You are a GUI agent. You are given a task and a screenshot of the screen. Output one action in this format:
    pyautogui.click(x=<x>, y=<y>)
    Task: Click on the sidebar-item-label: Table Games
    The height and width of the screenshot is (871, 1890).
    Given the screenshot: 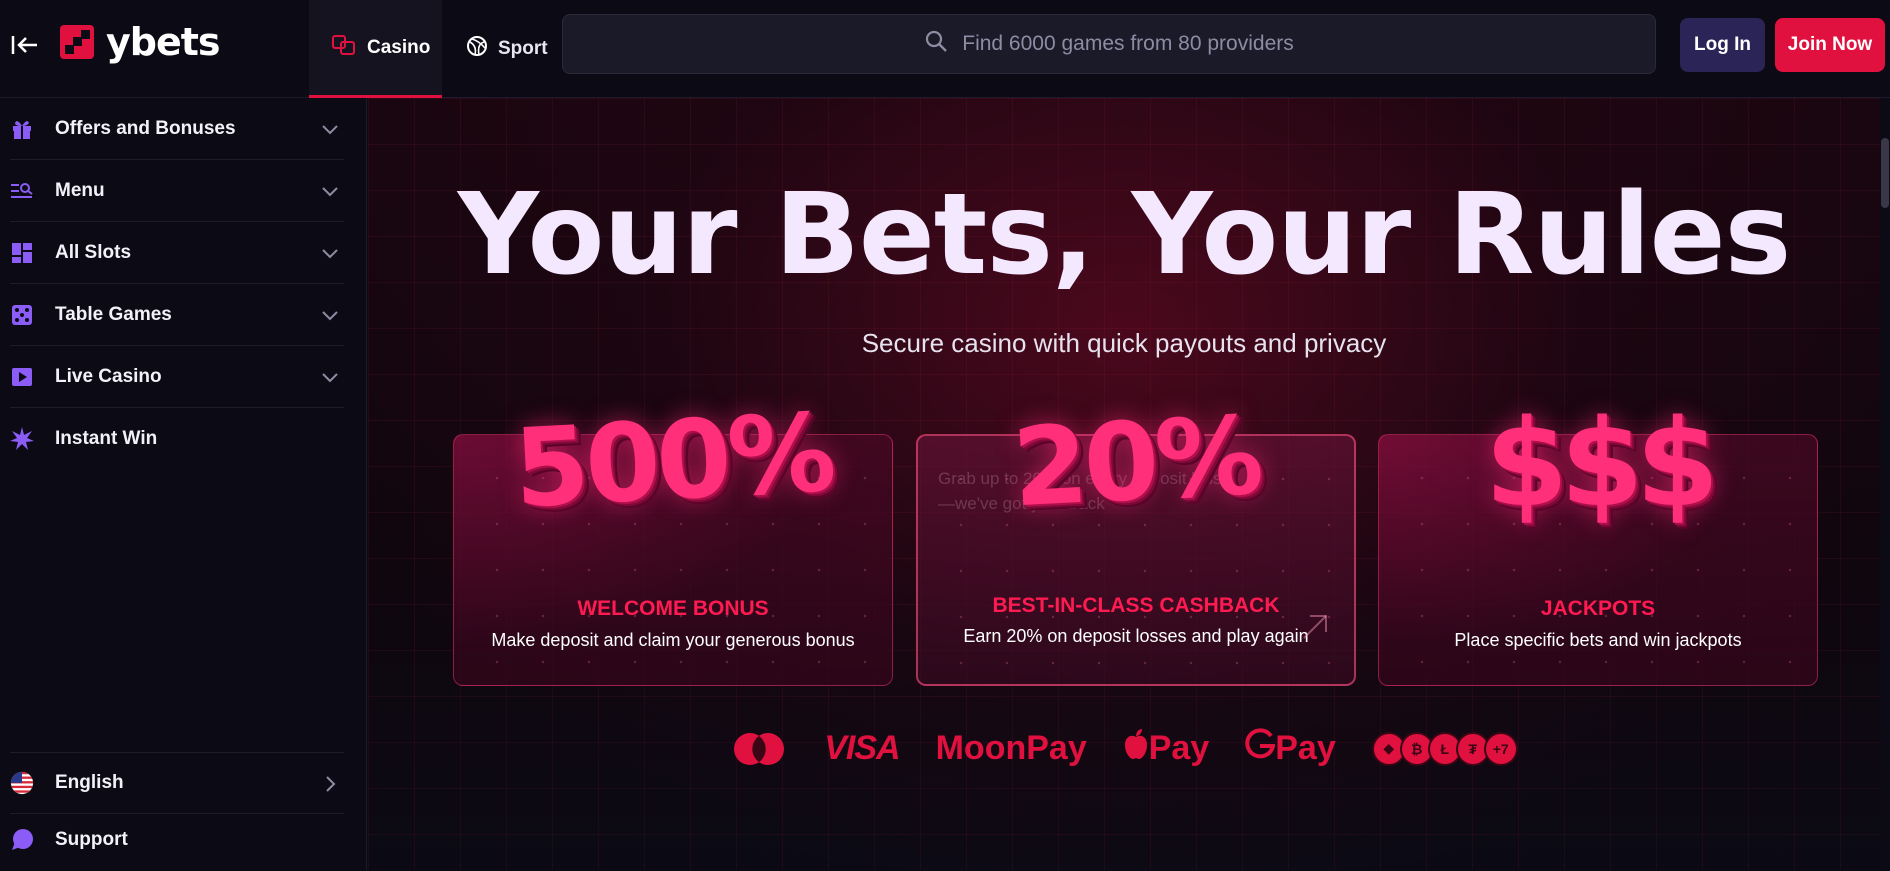 What is the action you would take?
    pyautogui.click(x=113, y=314)
    